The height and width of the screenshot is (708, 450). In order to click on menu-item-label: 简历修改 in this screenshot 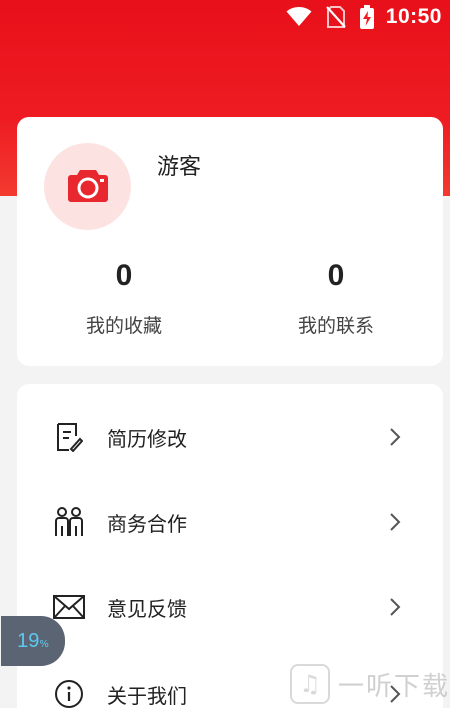, I will do `click(147, 438)`.